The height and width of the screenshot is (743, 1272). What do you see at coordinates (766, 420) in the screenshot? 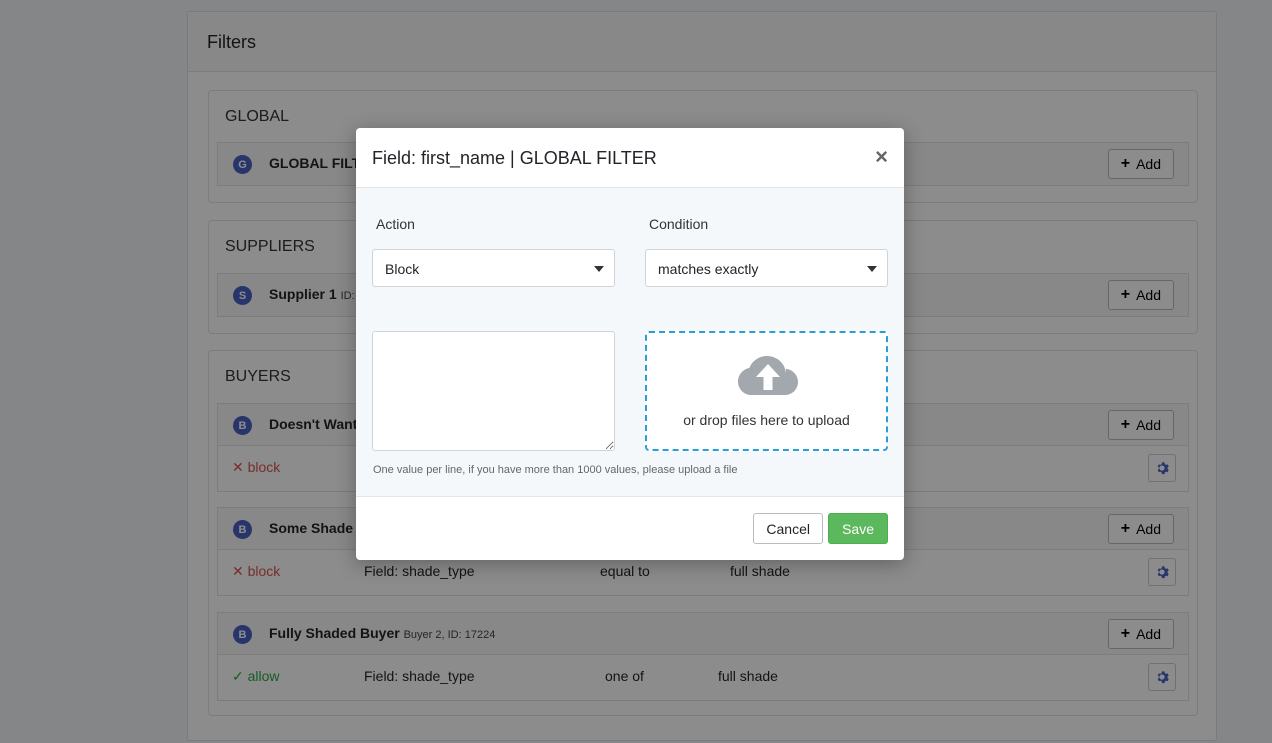
I see `dropzone-text: or drop files here to upload` at bounding box center [766, 420].